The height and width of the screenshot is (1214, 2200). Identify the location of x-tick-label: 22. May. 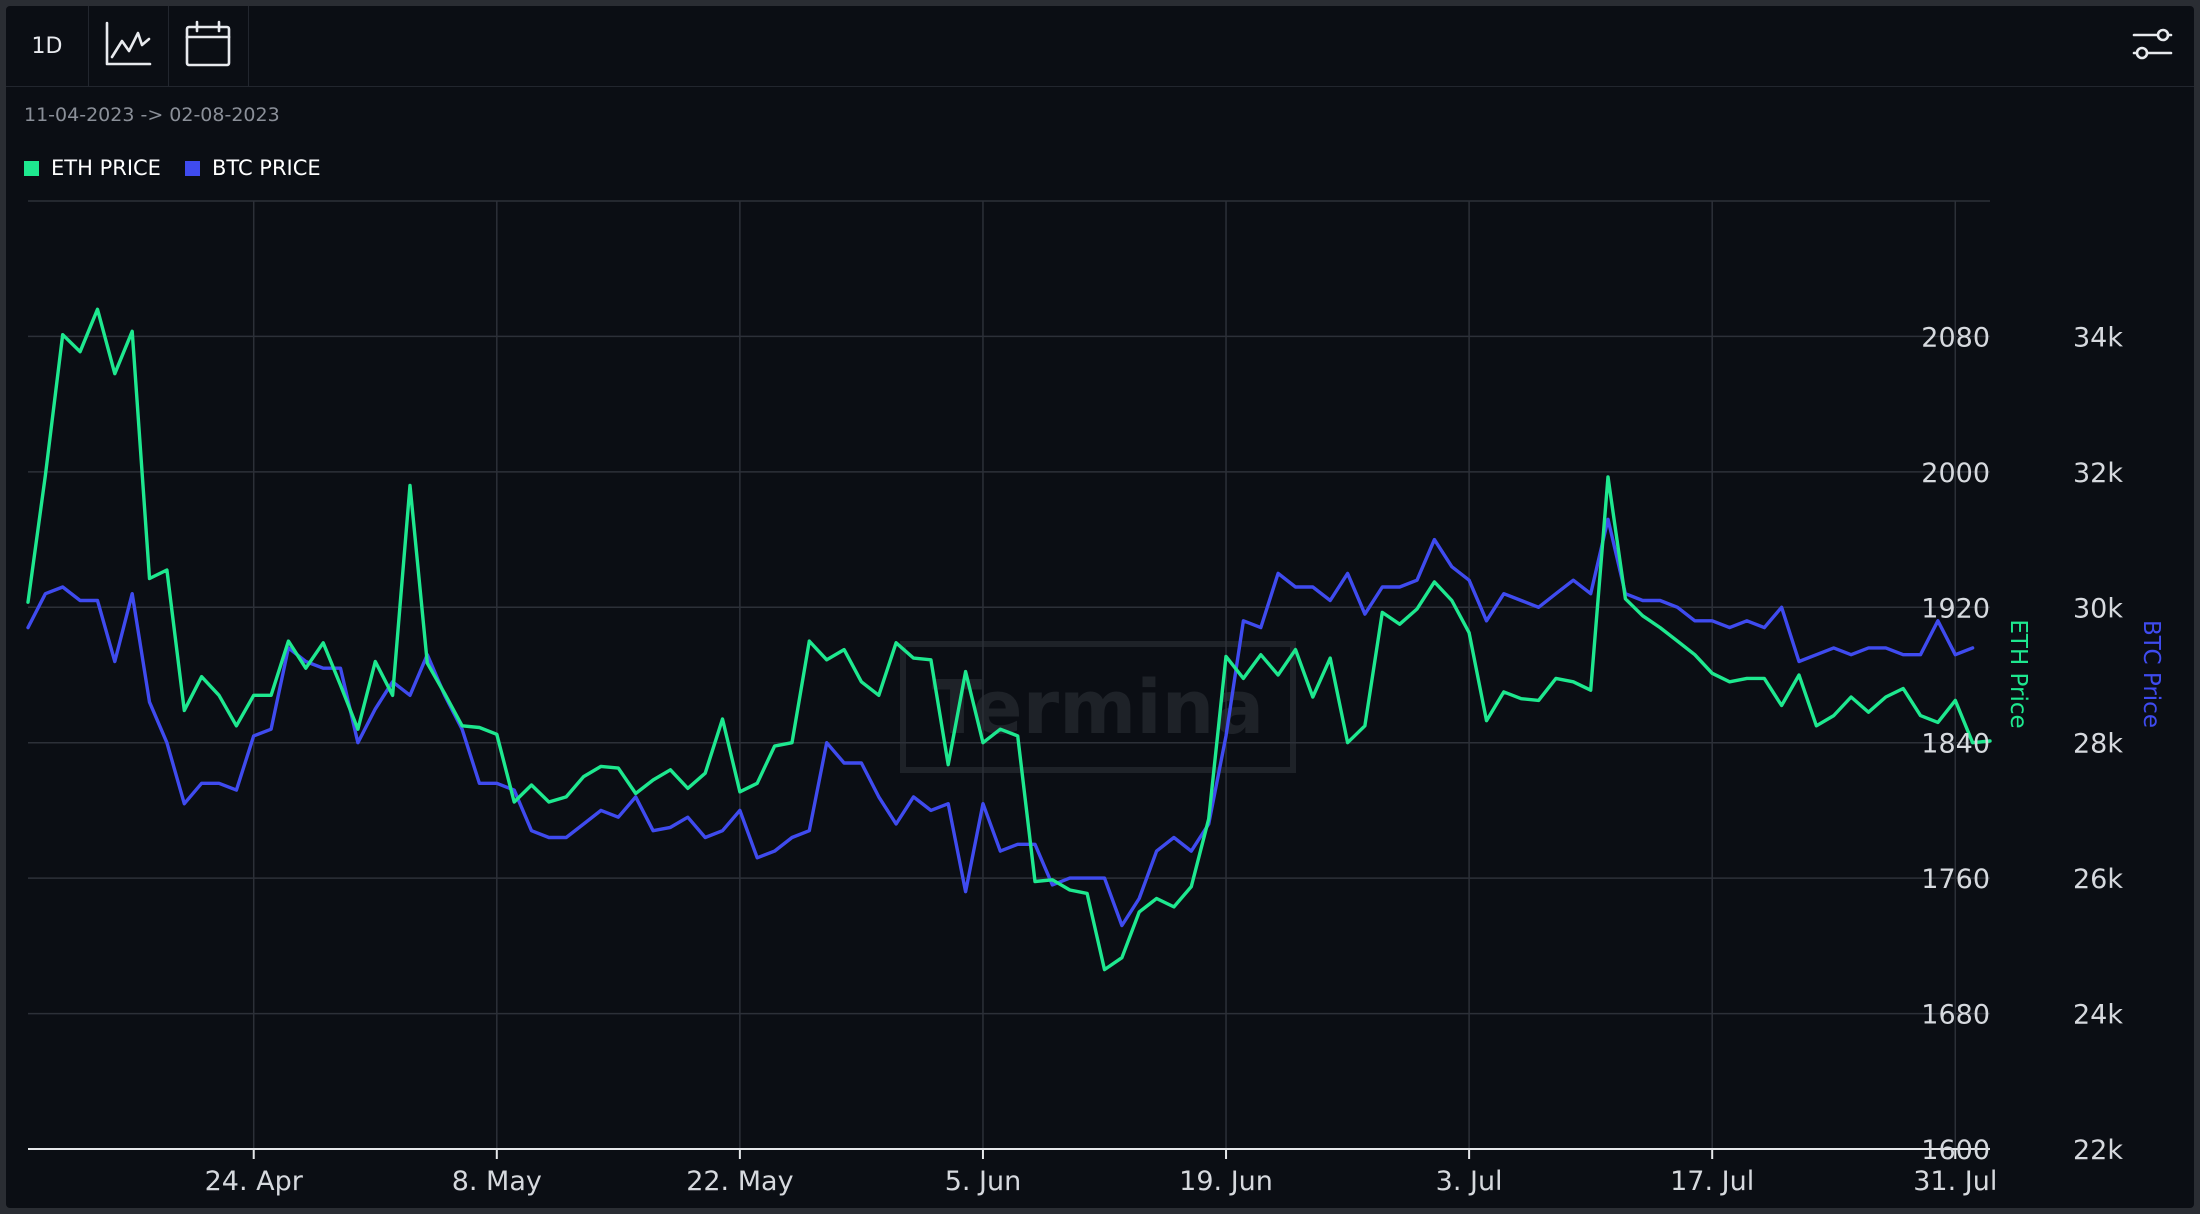
(739, 1181).